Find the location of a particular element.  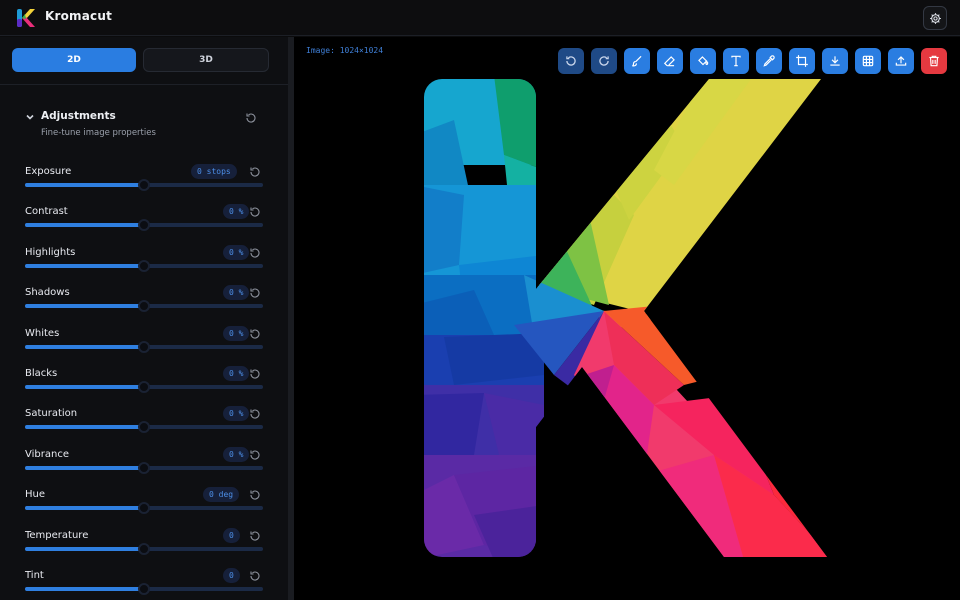

download-icon is located at coordinates (835, 61).